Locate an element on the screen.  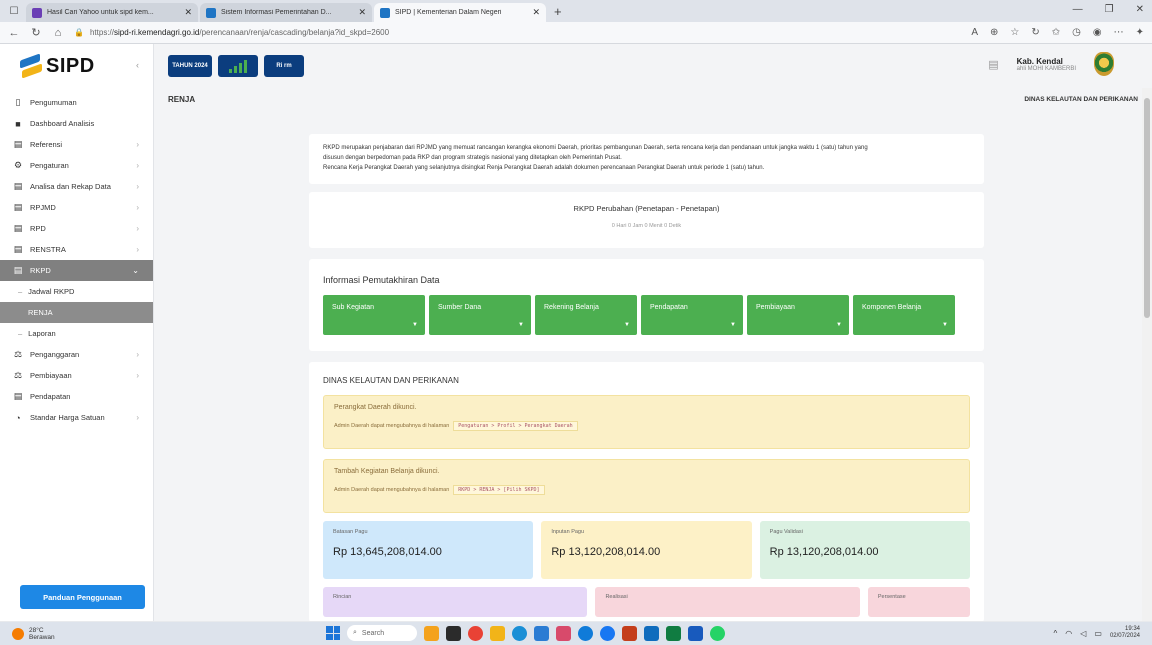
favorites-icon: ✩ is located at coordinates (1056, 32).